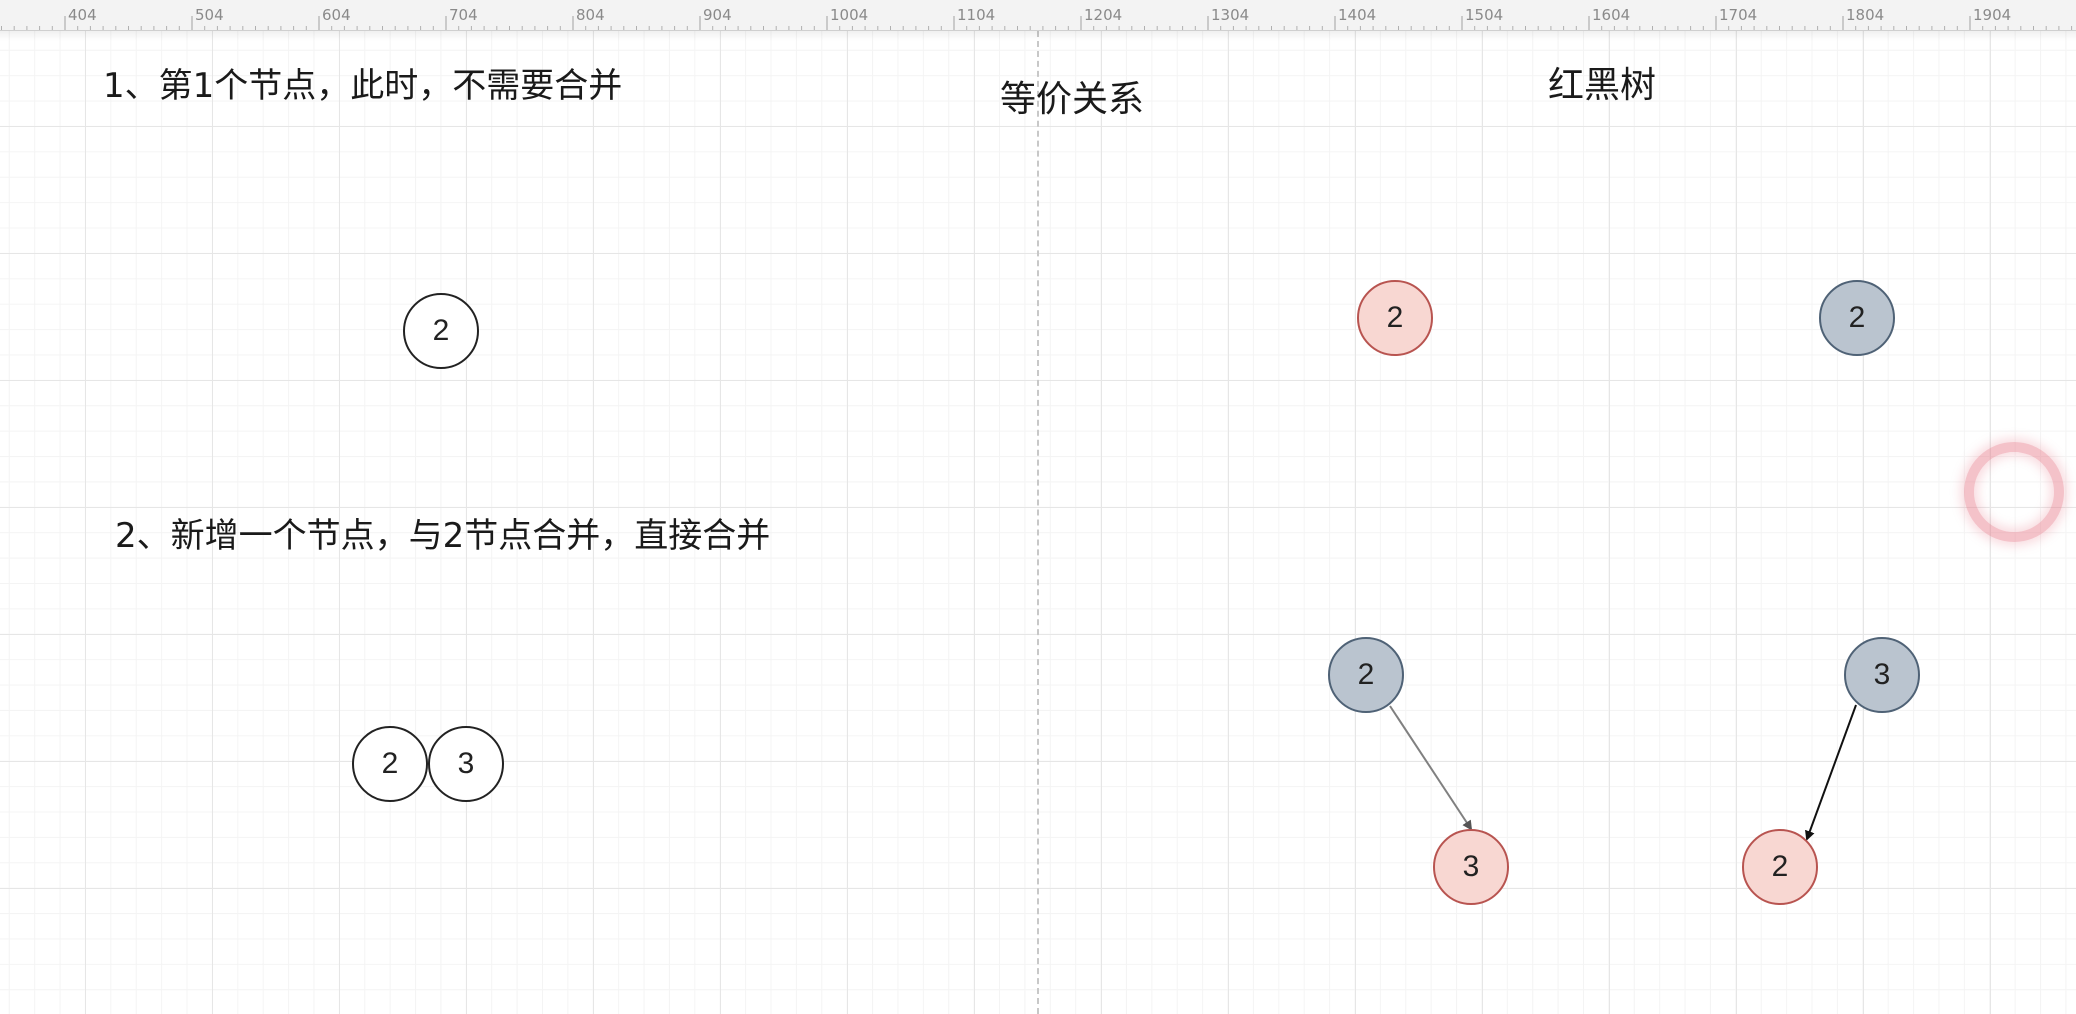  What do you see at coordinates (441, 331) in the screenshot?
I see `two-three-node-step1: 2` at bounding box center [441, 331].